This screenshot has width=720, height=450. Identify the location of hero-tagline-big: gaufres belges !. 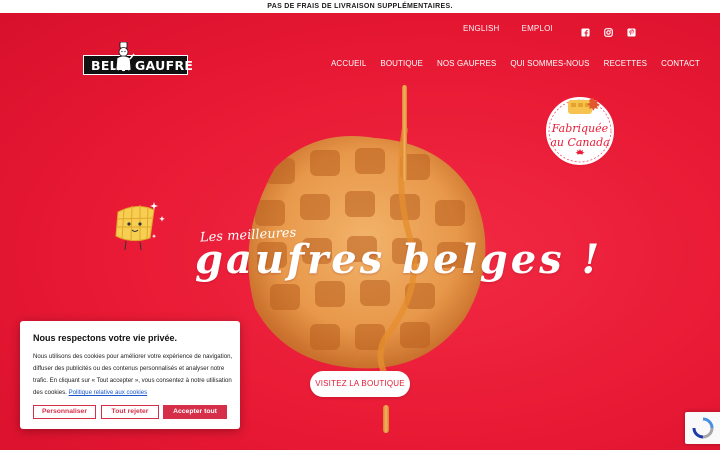
(399, 259).